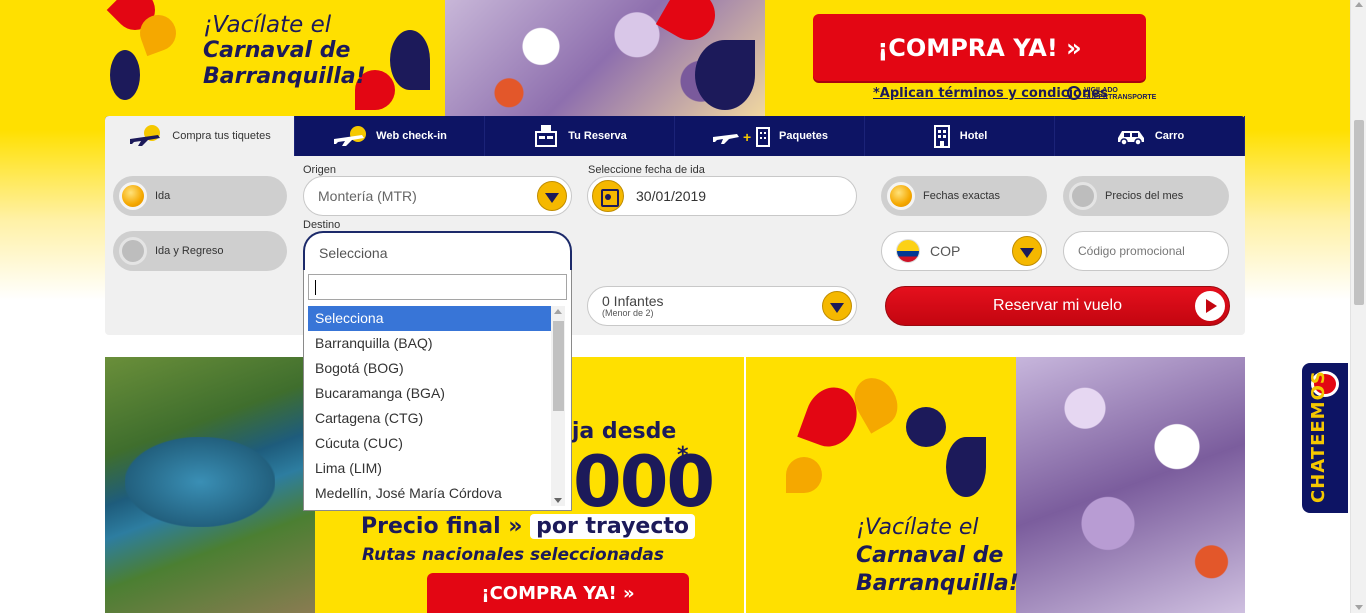  What do you see at coordinates (941, 136) in the screenshot?
I see `building-icon` at bounding box center [941, 136].